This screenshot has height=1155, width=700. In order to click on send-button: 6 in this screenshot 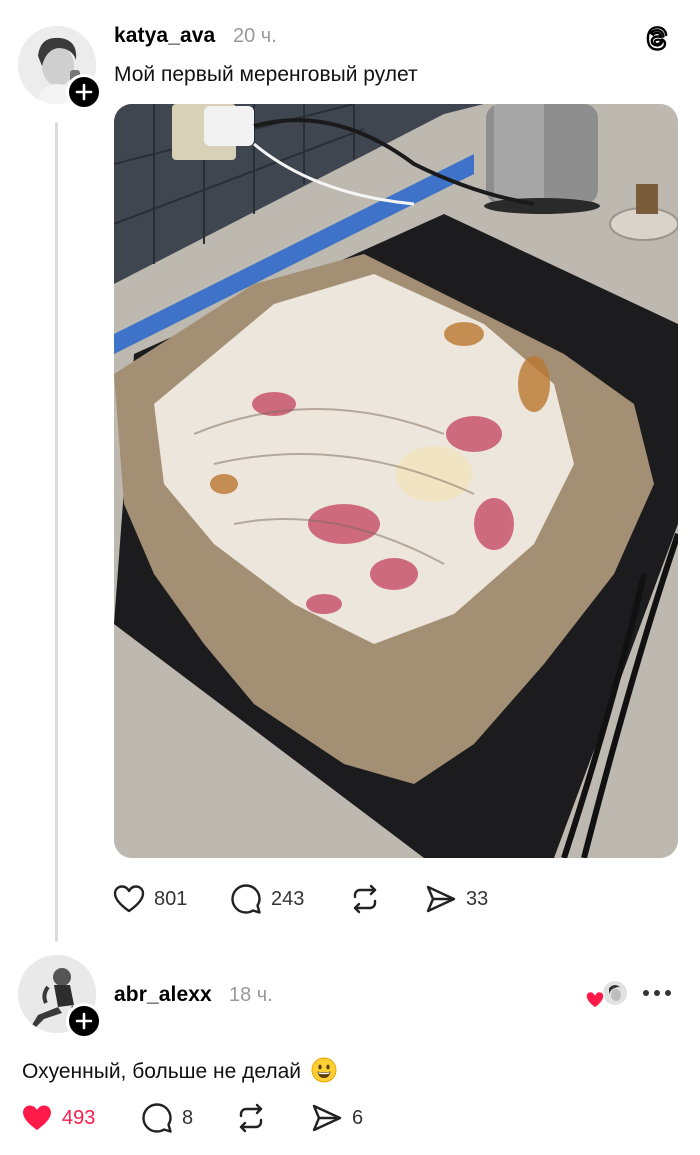, I will do `click(336, 1118)`.